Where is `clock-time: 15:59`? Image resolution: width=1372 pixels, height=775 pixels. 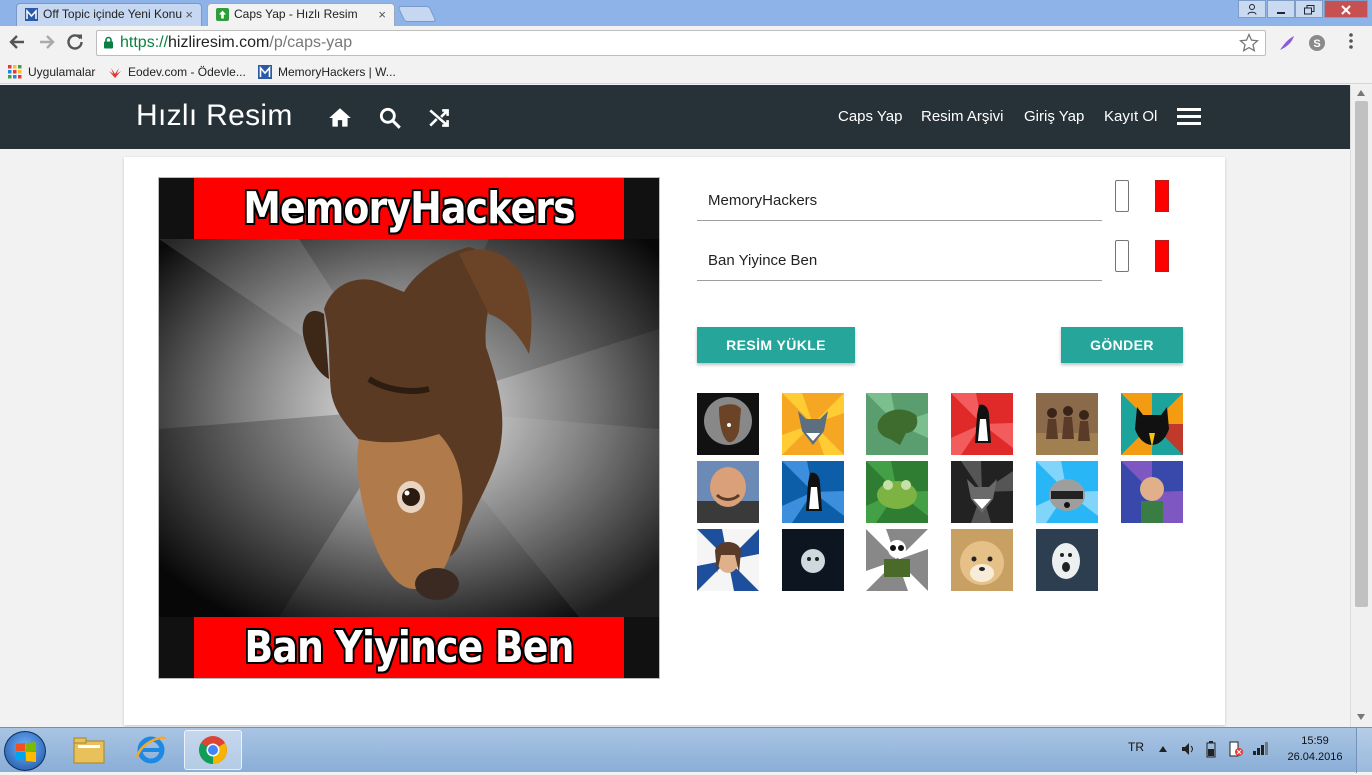
clock-time: 15:59 is located at coordinates (1315, 741).